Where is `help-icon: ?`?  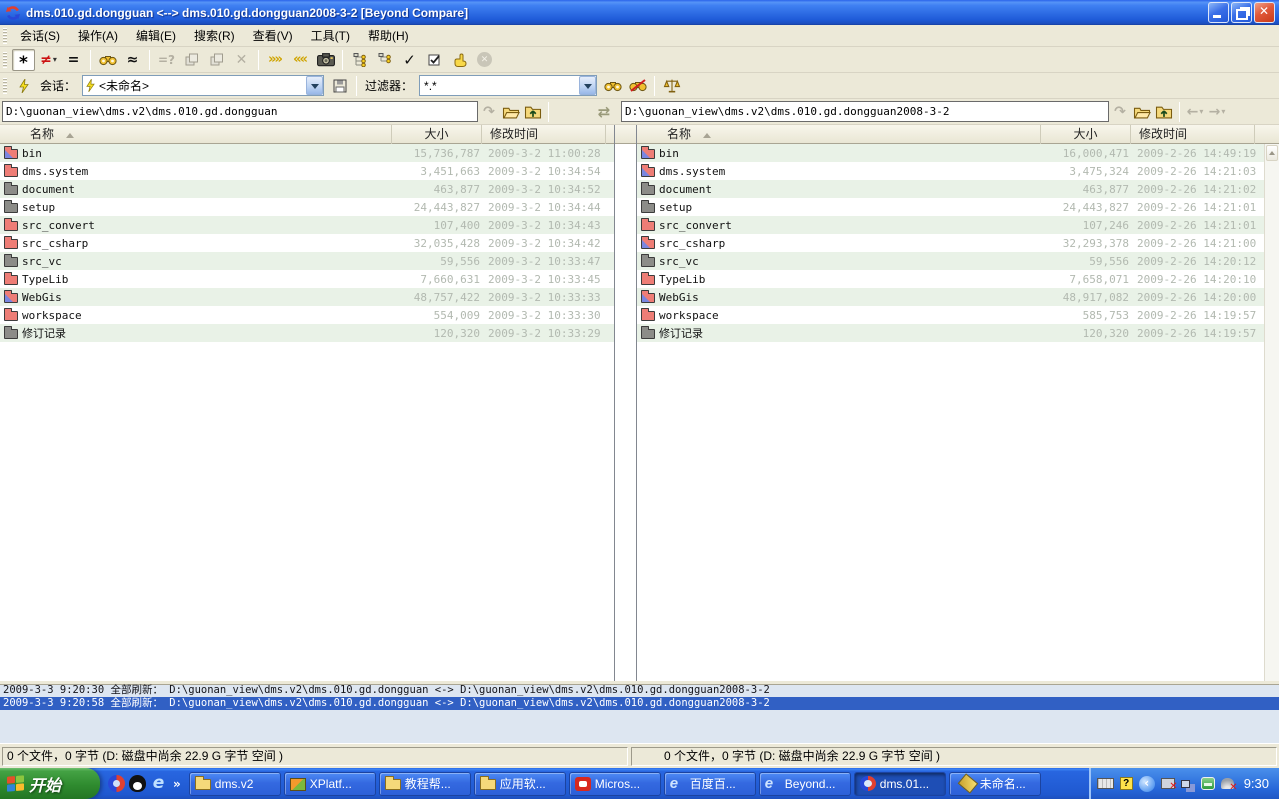
help-icon: ? is located at coordinates (1126, 783).